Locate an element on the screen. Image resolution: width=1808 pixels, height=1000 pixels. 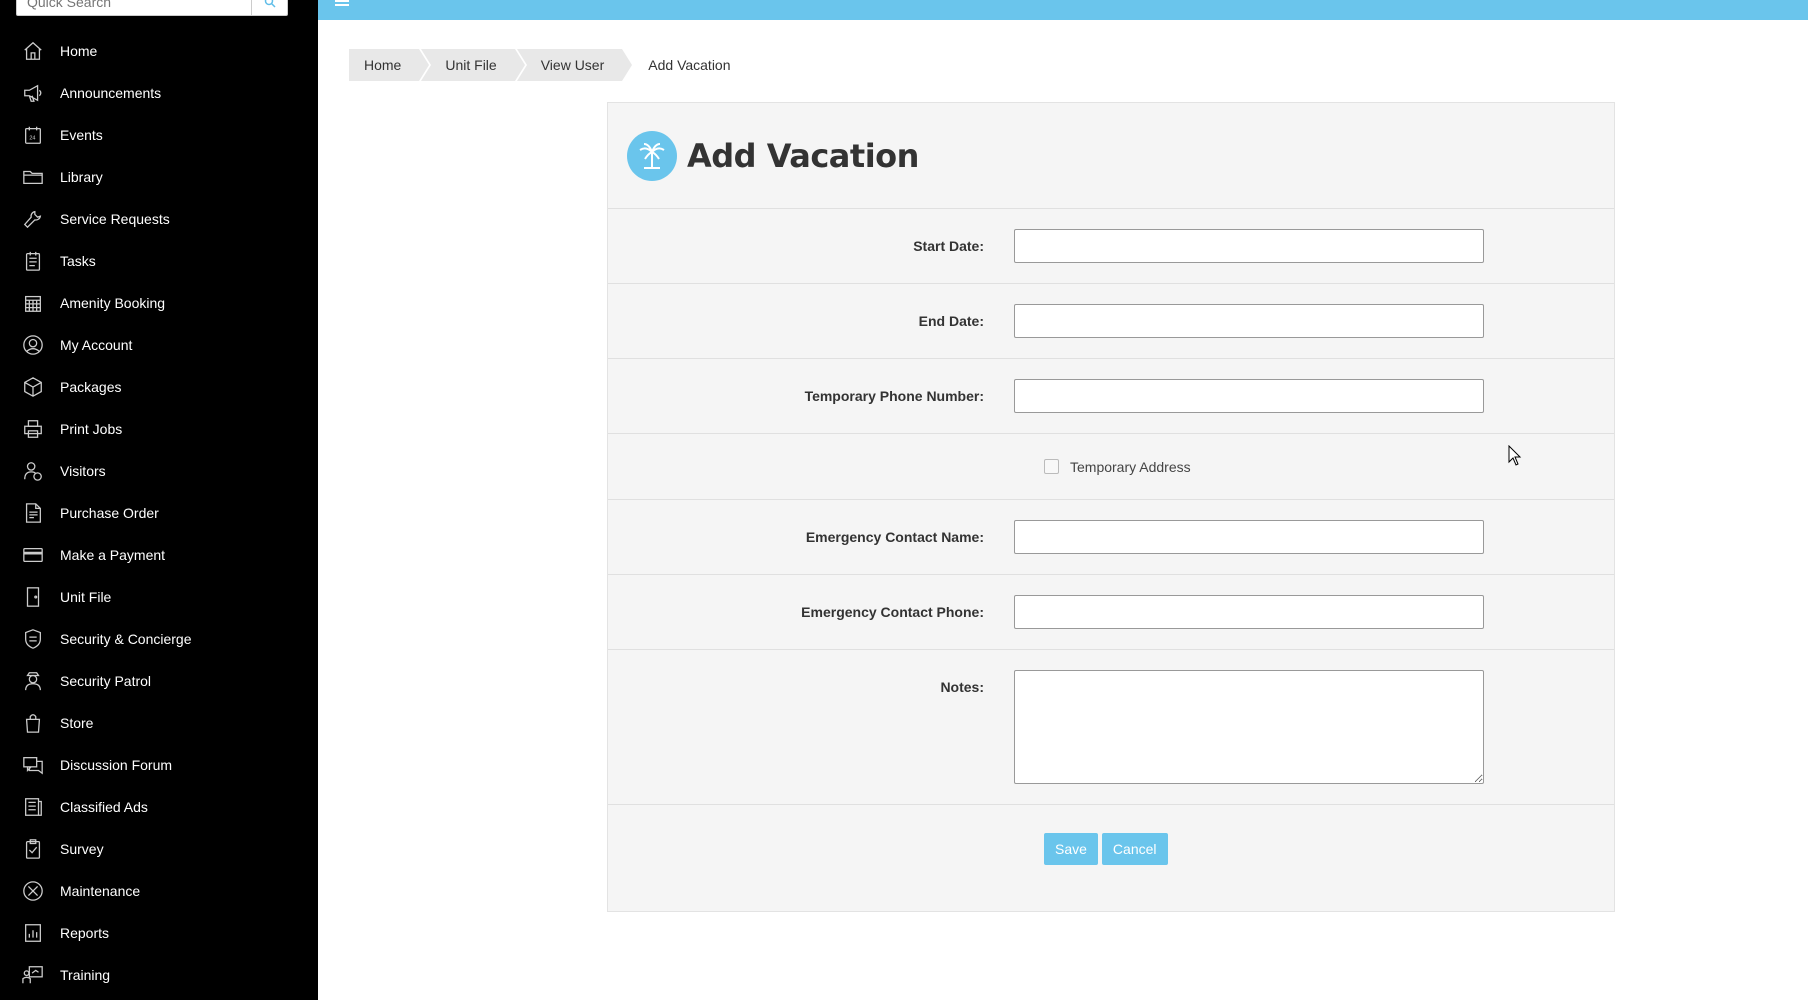
calendar-grid-icon is located at coordinates (33, 303).